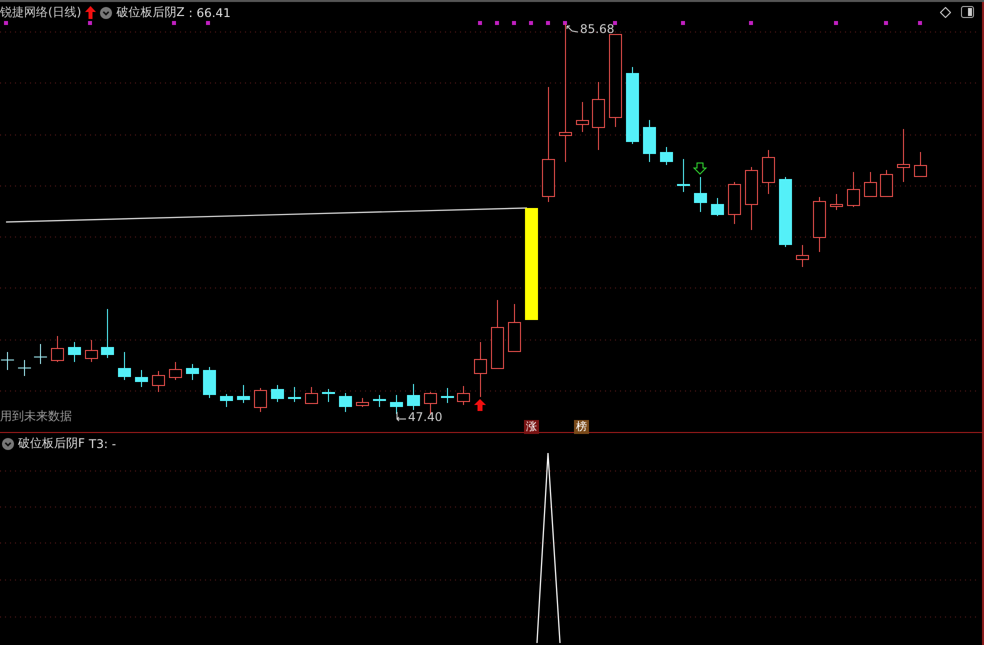 The height and width of the screenshot is (645, 984). Describe the element at coordinates (700, 168) in the screenshot. I see `down-arrow-icon` at that location.